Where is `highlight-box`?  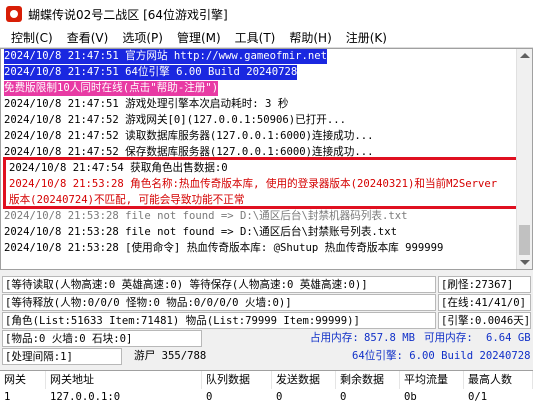 highlight-box is located at coordinates (261, 183).